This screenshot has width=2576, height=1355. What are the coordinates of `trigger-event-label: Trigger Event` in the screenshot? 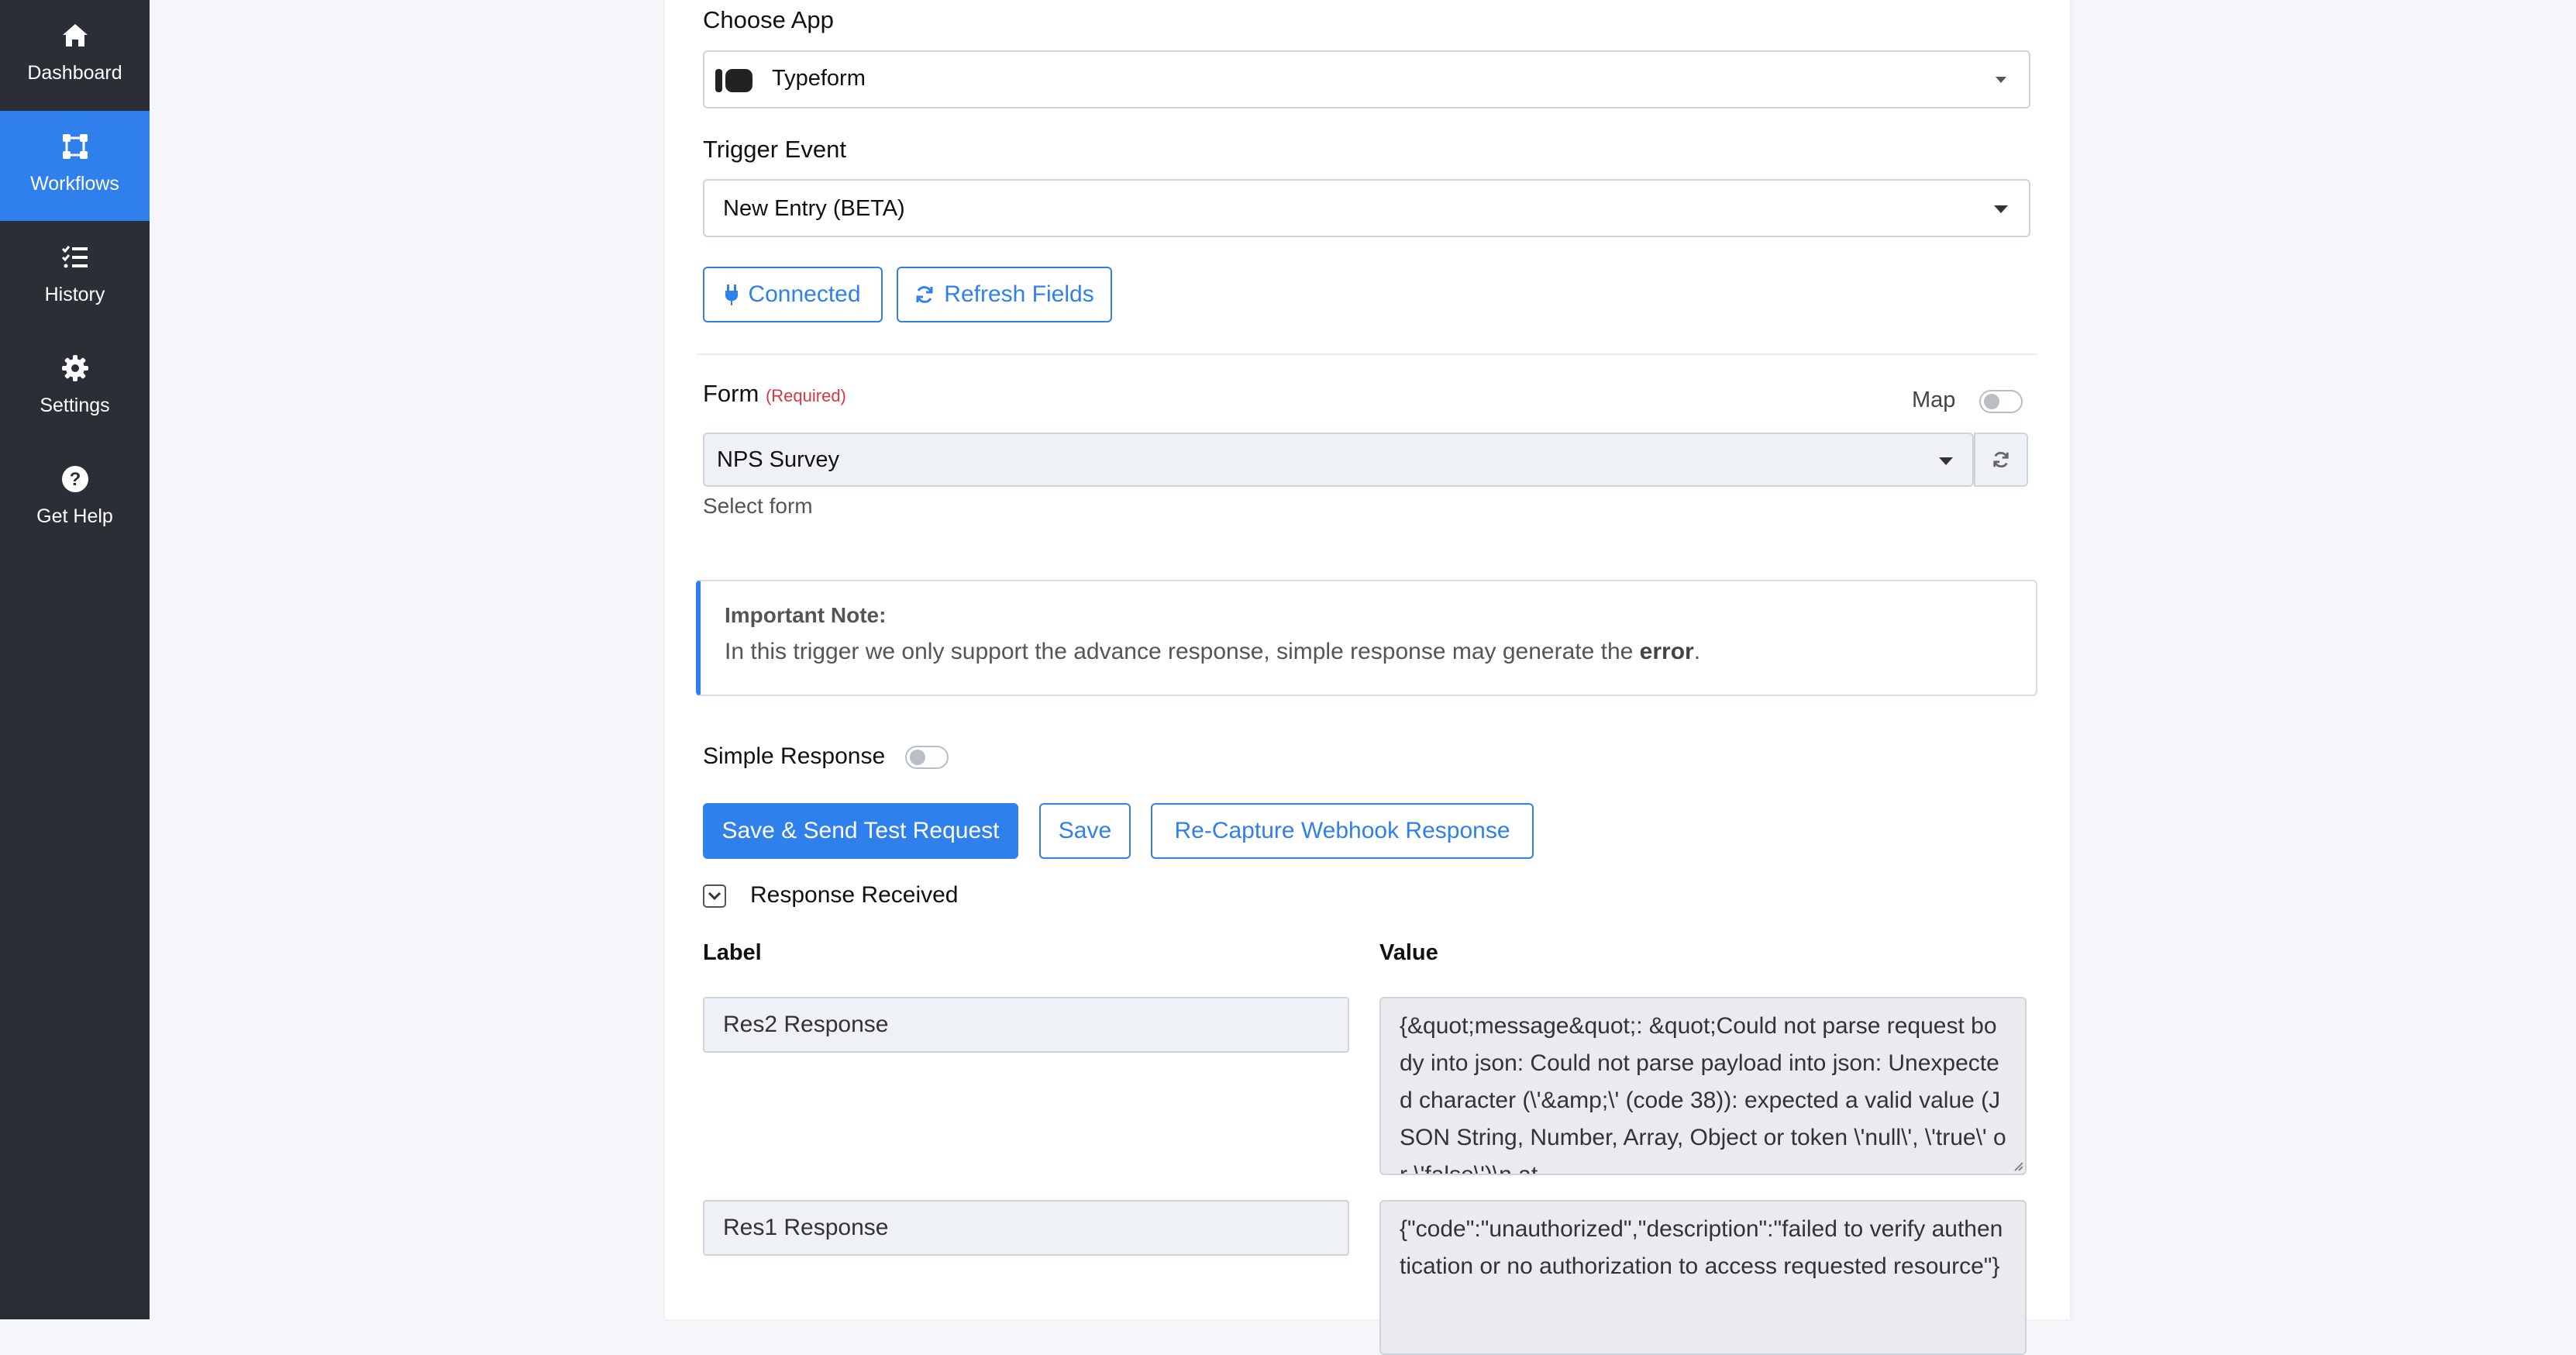 It's located at (774, 149).